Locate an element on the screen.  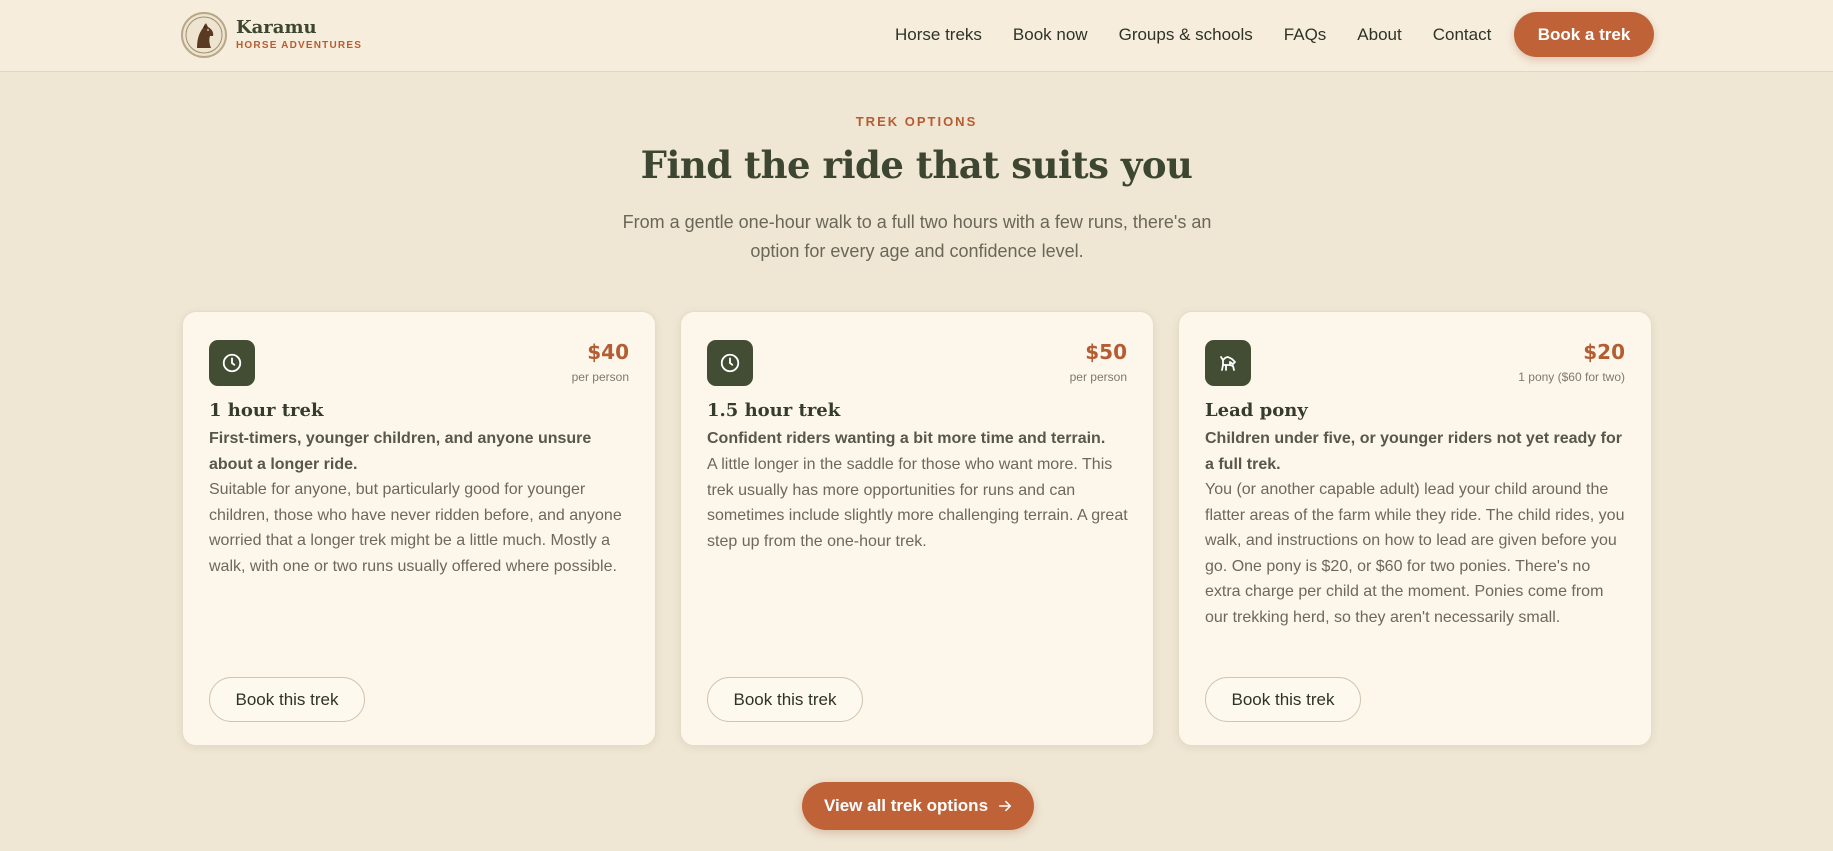
brand: Karamu HORSE ADVENTURES is located at coordinates (271, 35).